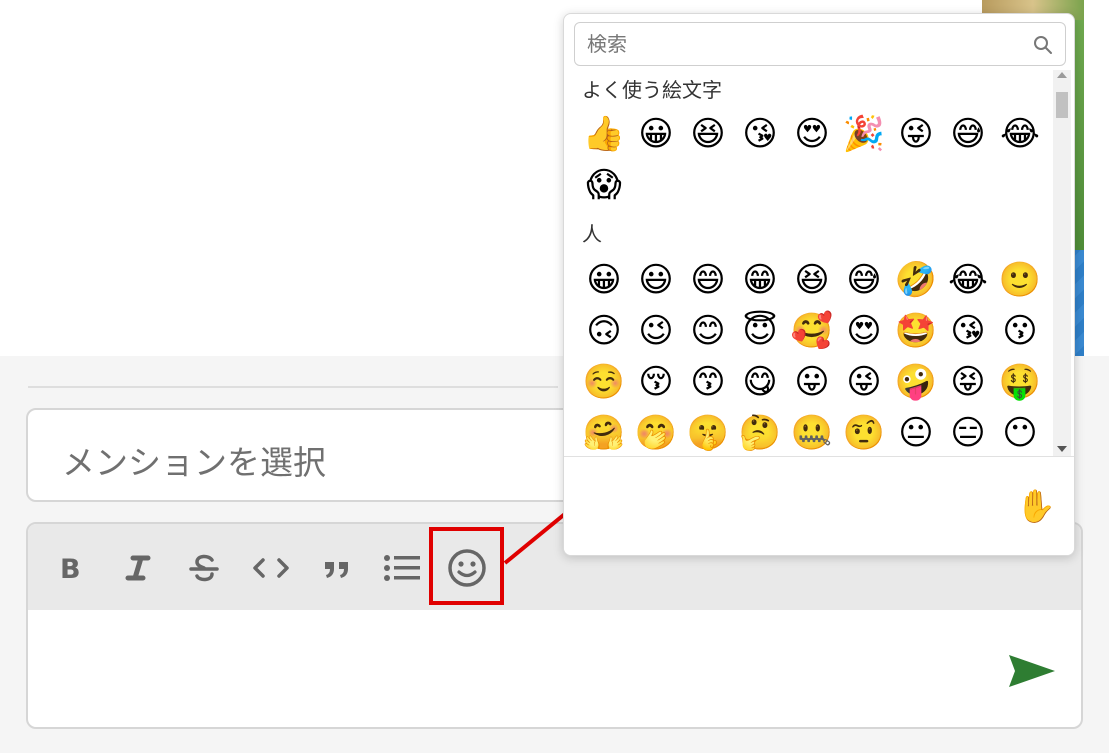 This screenshot has height=753, width=1109. What do you see at coordinates (797, 44) in the screenshot?
I see `emoji-search-input` at bounding box center [797, 44].